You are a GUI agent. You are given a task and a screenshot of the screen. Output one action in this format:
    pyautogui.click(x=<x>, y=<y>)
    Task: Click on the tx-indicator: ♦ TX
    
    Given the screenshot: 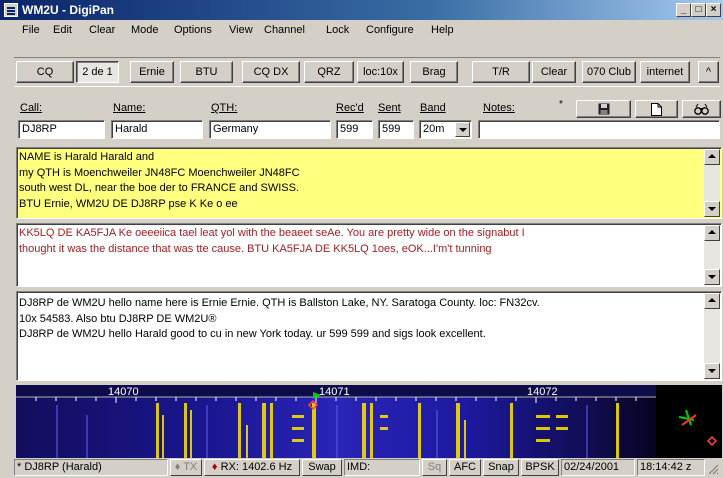 What is the action you would take?
    pyautogui.click(x=186, y=467)
    